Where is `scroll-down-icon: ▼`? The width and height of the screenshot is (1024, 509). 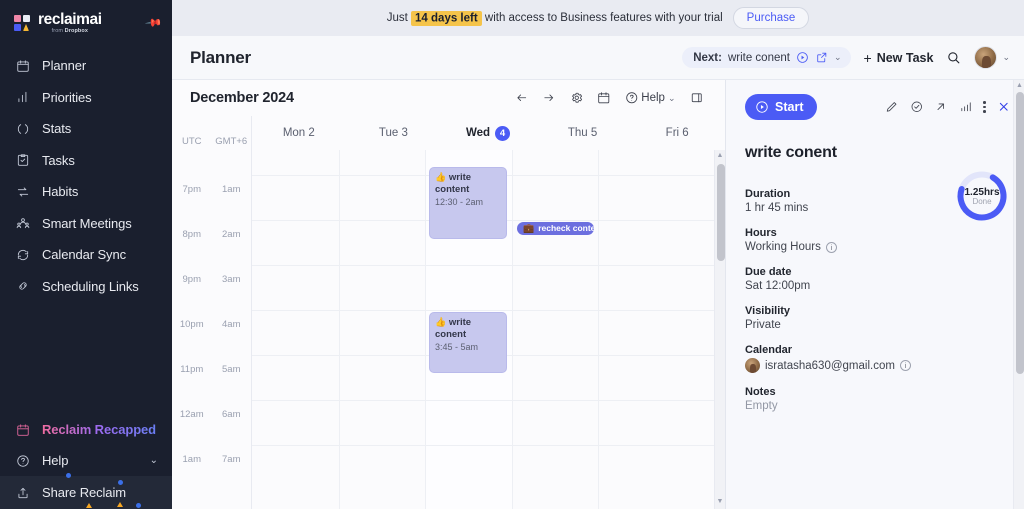 scroll-down-icon: ▼ is located at coordinates (720, 501).